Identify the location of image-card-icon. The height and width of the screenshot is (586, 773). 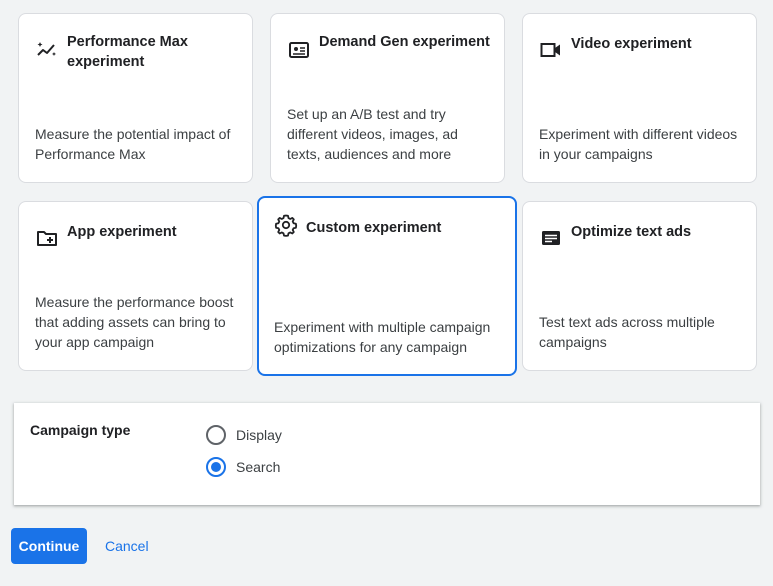
(299, 50).